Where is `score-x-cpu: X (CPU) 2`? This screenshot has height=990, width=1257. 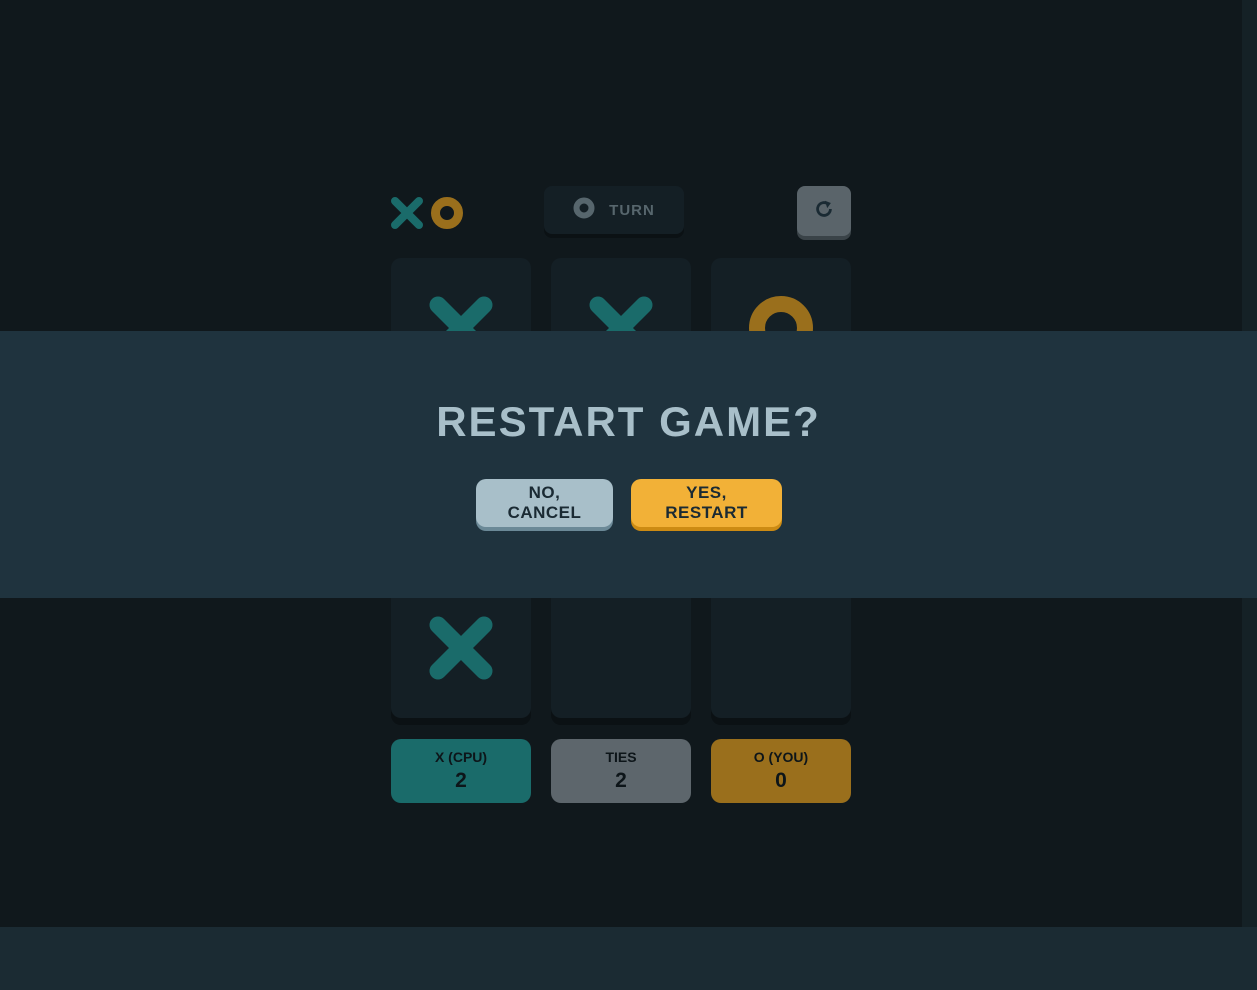 score-x-cpu: X (CPU) 2 is located at coordinates (461, 771).